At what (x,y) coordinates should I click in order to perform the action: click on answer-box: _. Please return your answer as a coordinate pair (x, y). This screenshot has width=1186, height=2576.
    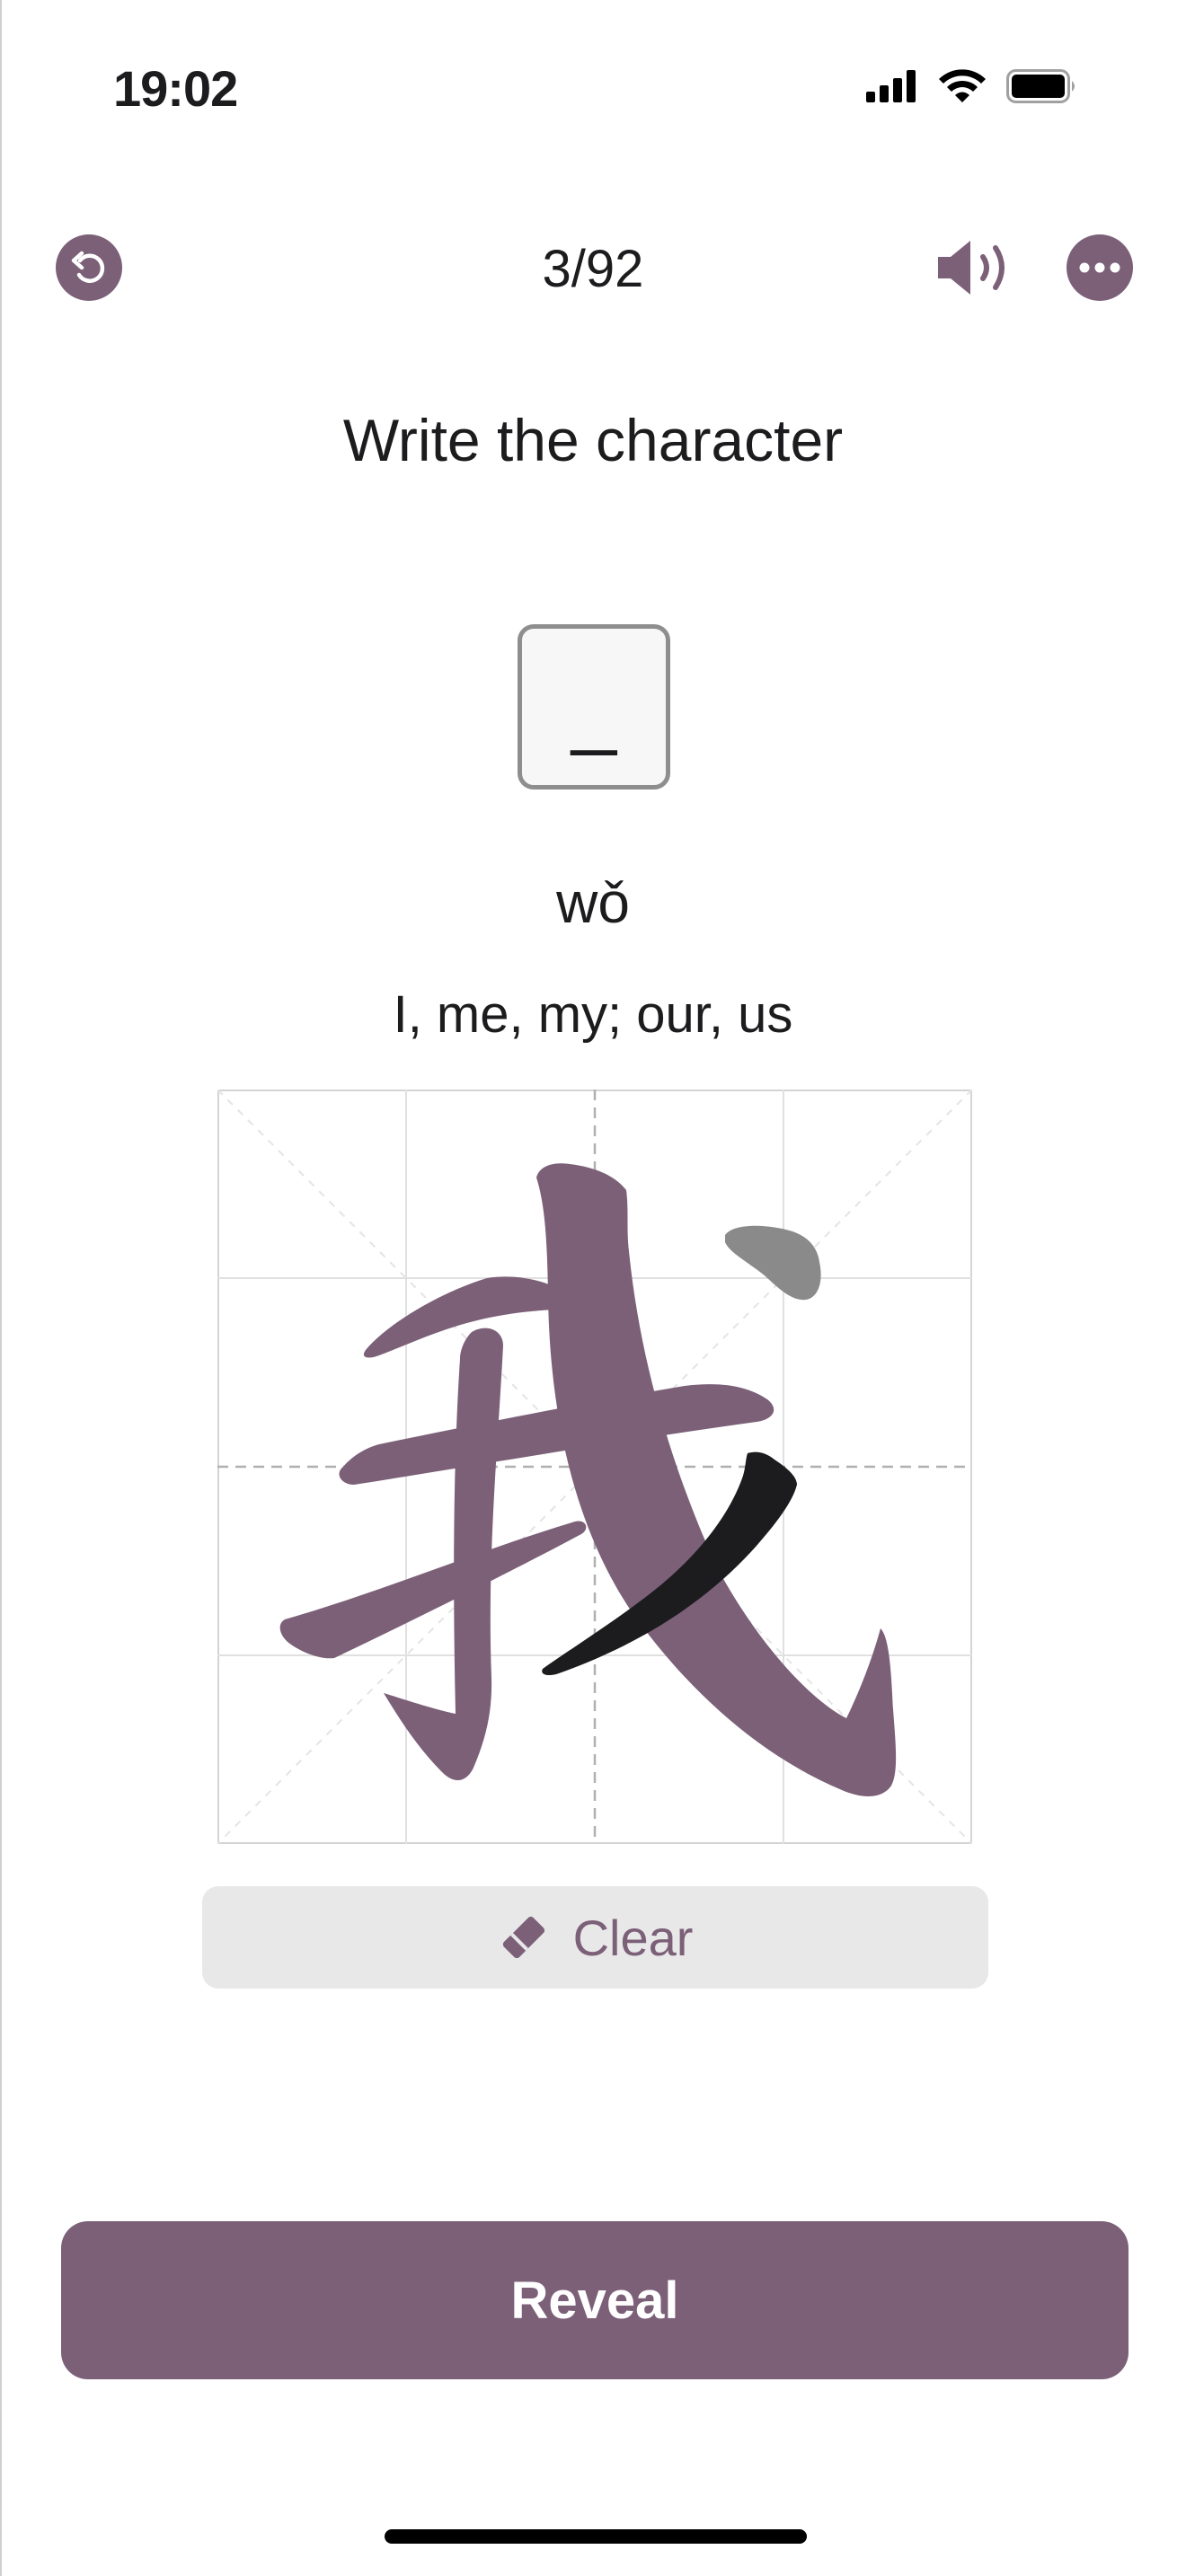
    Looking at the image, I should click on (594, 707).